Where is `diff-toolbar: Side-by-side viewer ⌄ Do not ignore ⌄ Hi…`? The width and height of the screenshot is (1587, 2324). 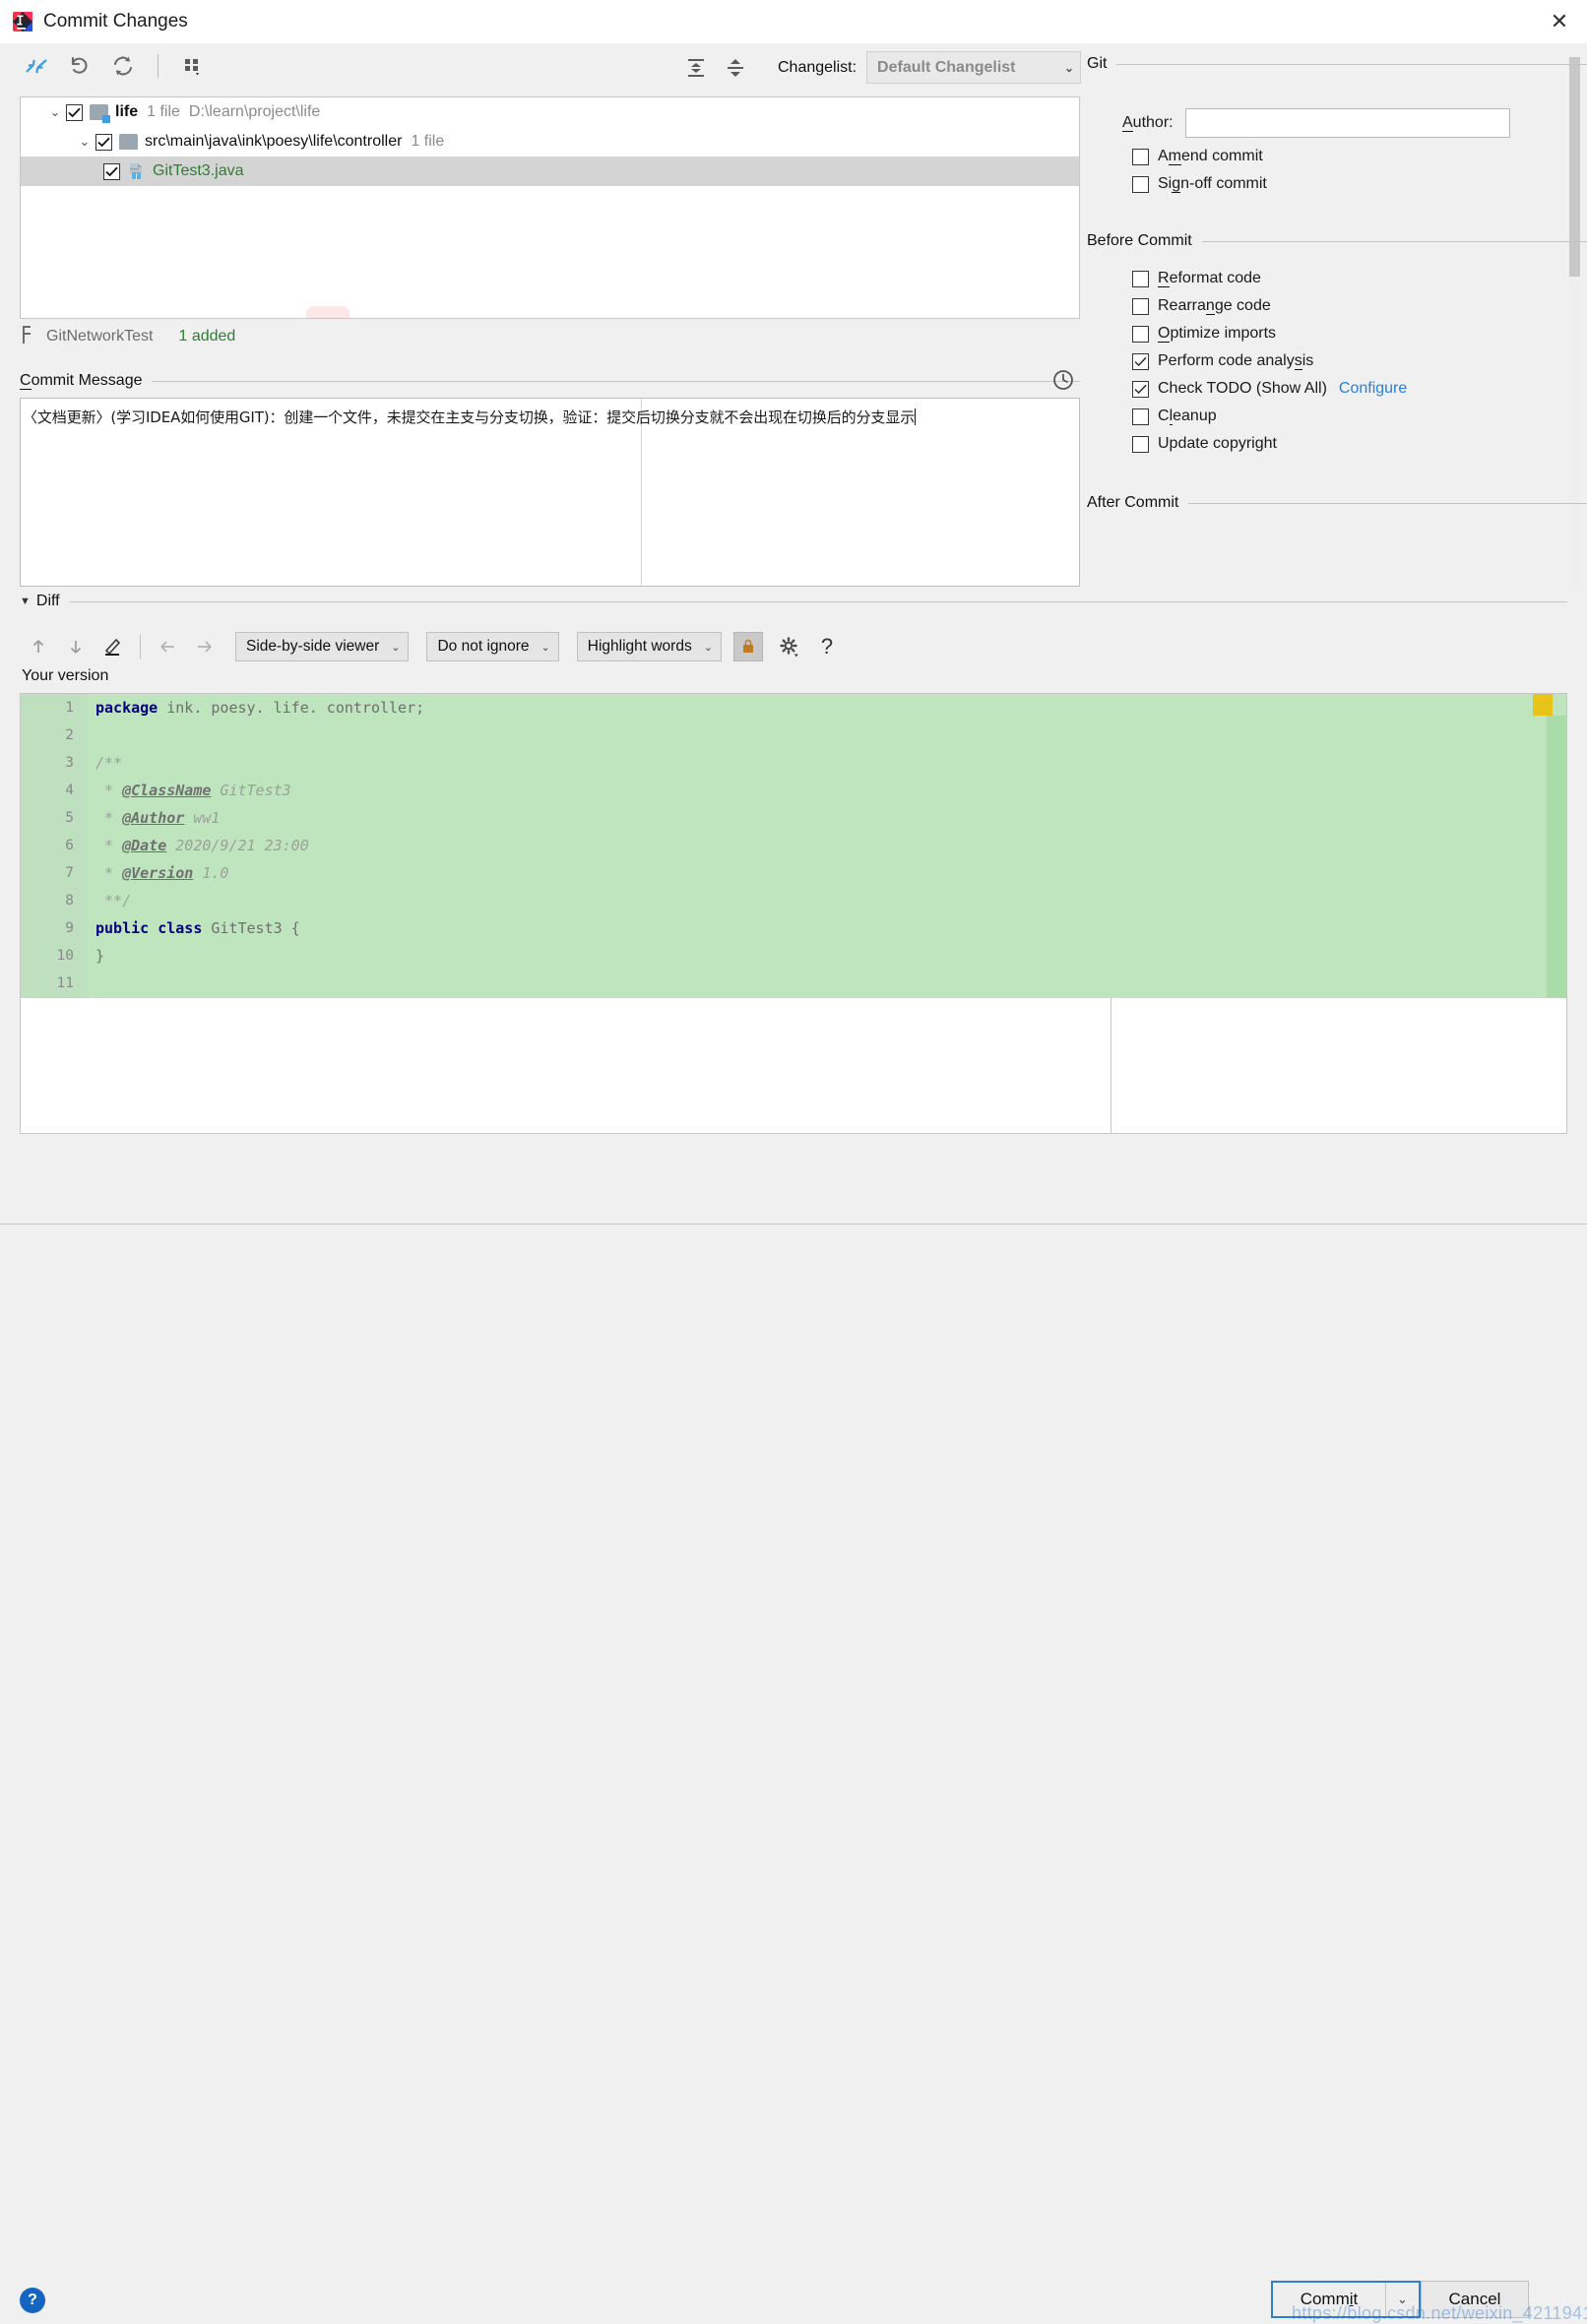 diff-toolbar: Side-by-side viewer ⌄ Do not ignore ⌄ Hi… is located at coordinates (433, 646).